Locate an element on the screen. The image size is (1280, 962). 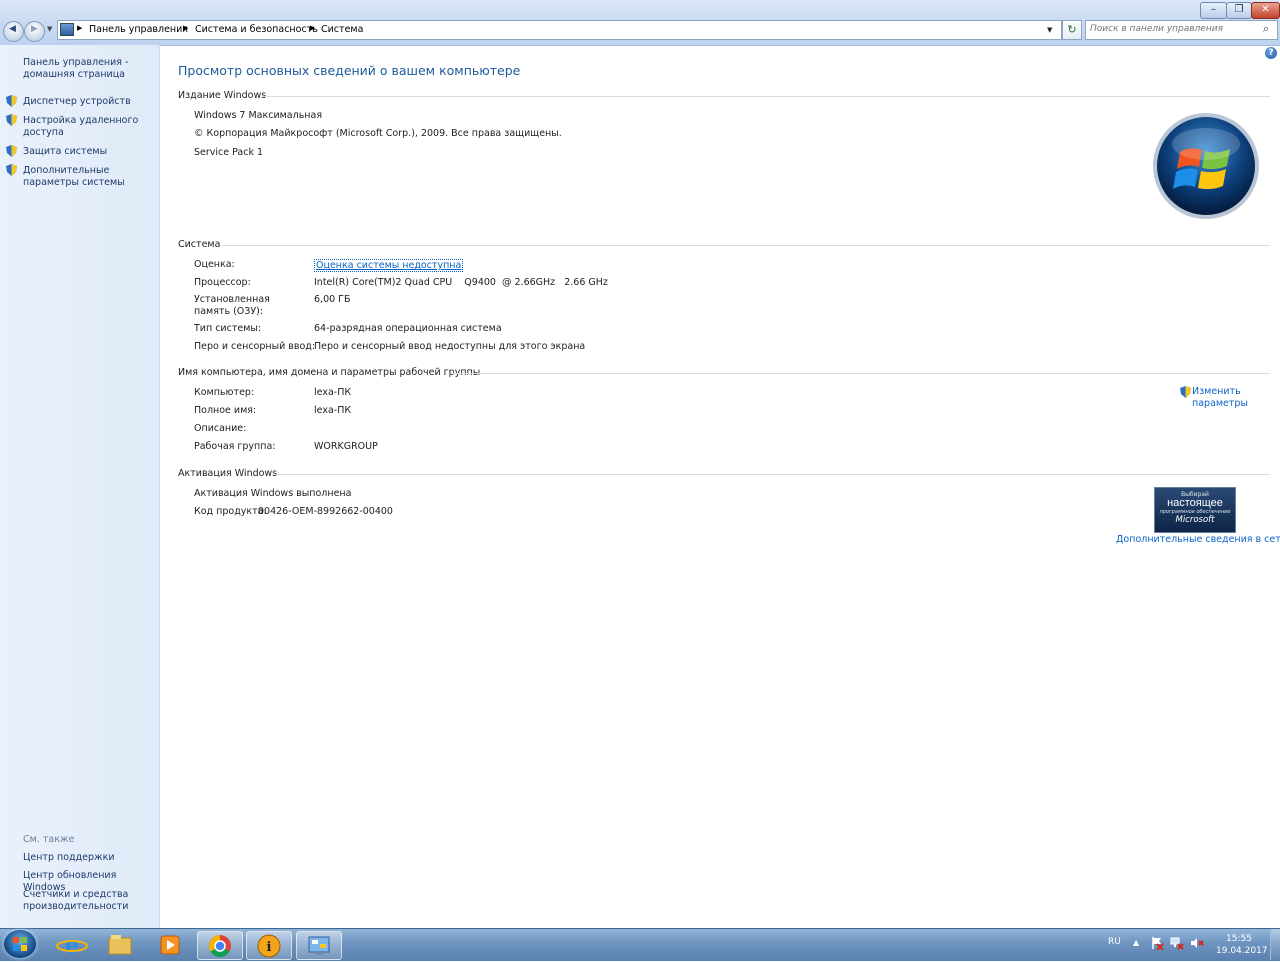
pen-touch-label: Перо и сенсорный ввод: is located at coordinates (255, 346).